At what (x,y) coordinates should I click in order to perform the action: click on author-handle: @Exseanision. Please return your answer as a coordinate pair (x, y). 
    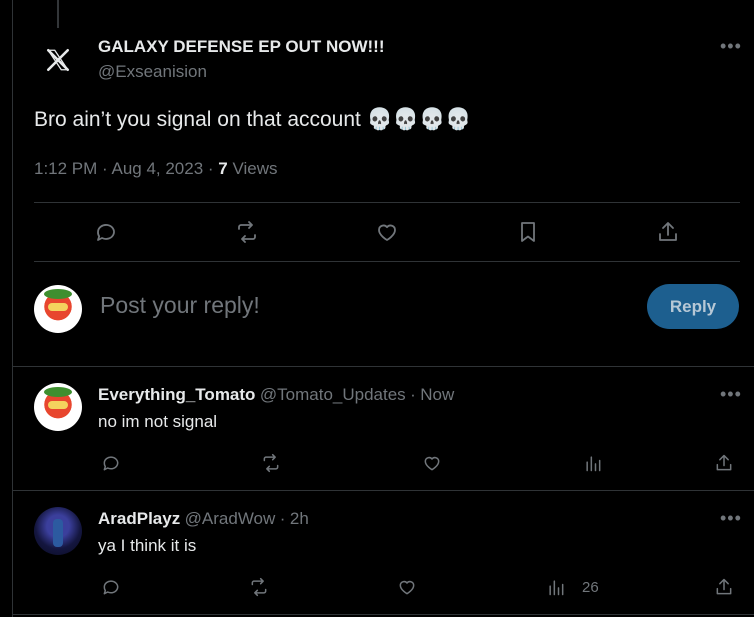
    Looking at the image, I should click on (152, 72).